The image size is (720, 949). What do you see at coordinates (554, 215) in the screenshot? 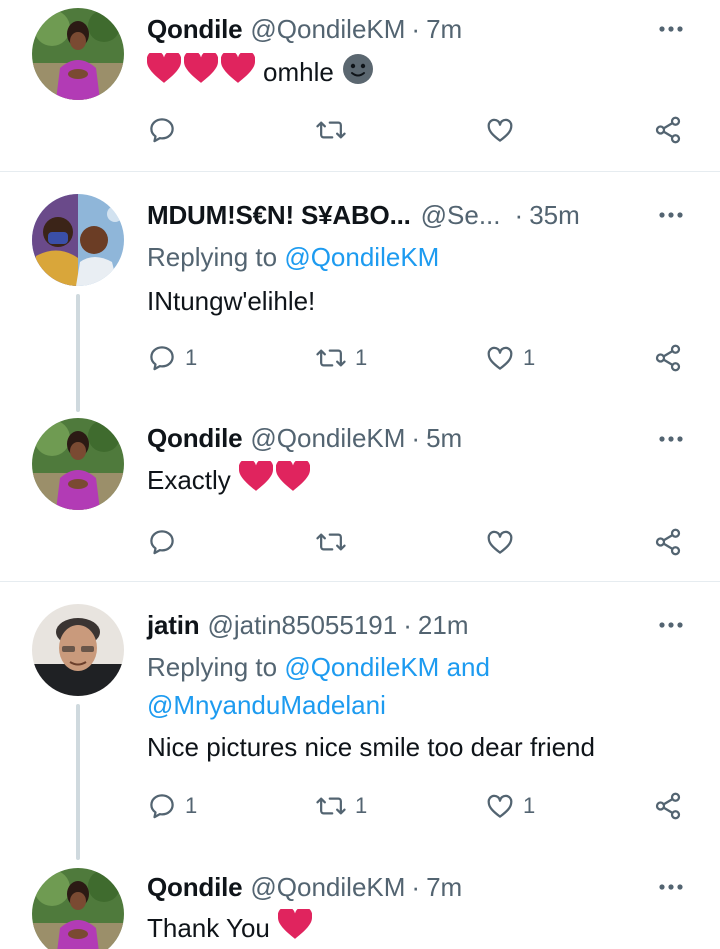
I see `timestamp: 35m` at bounding box center [554, 215].